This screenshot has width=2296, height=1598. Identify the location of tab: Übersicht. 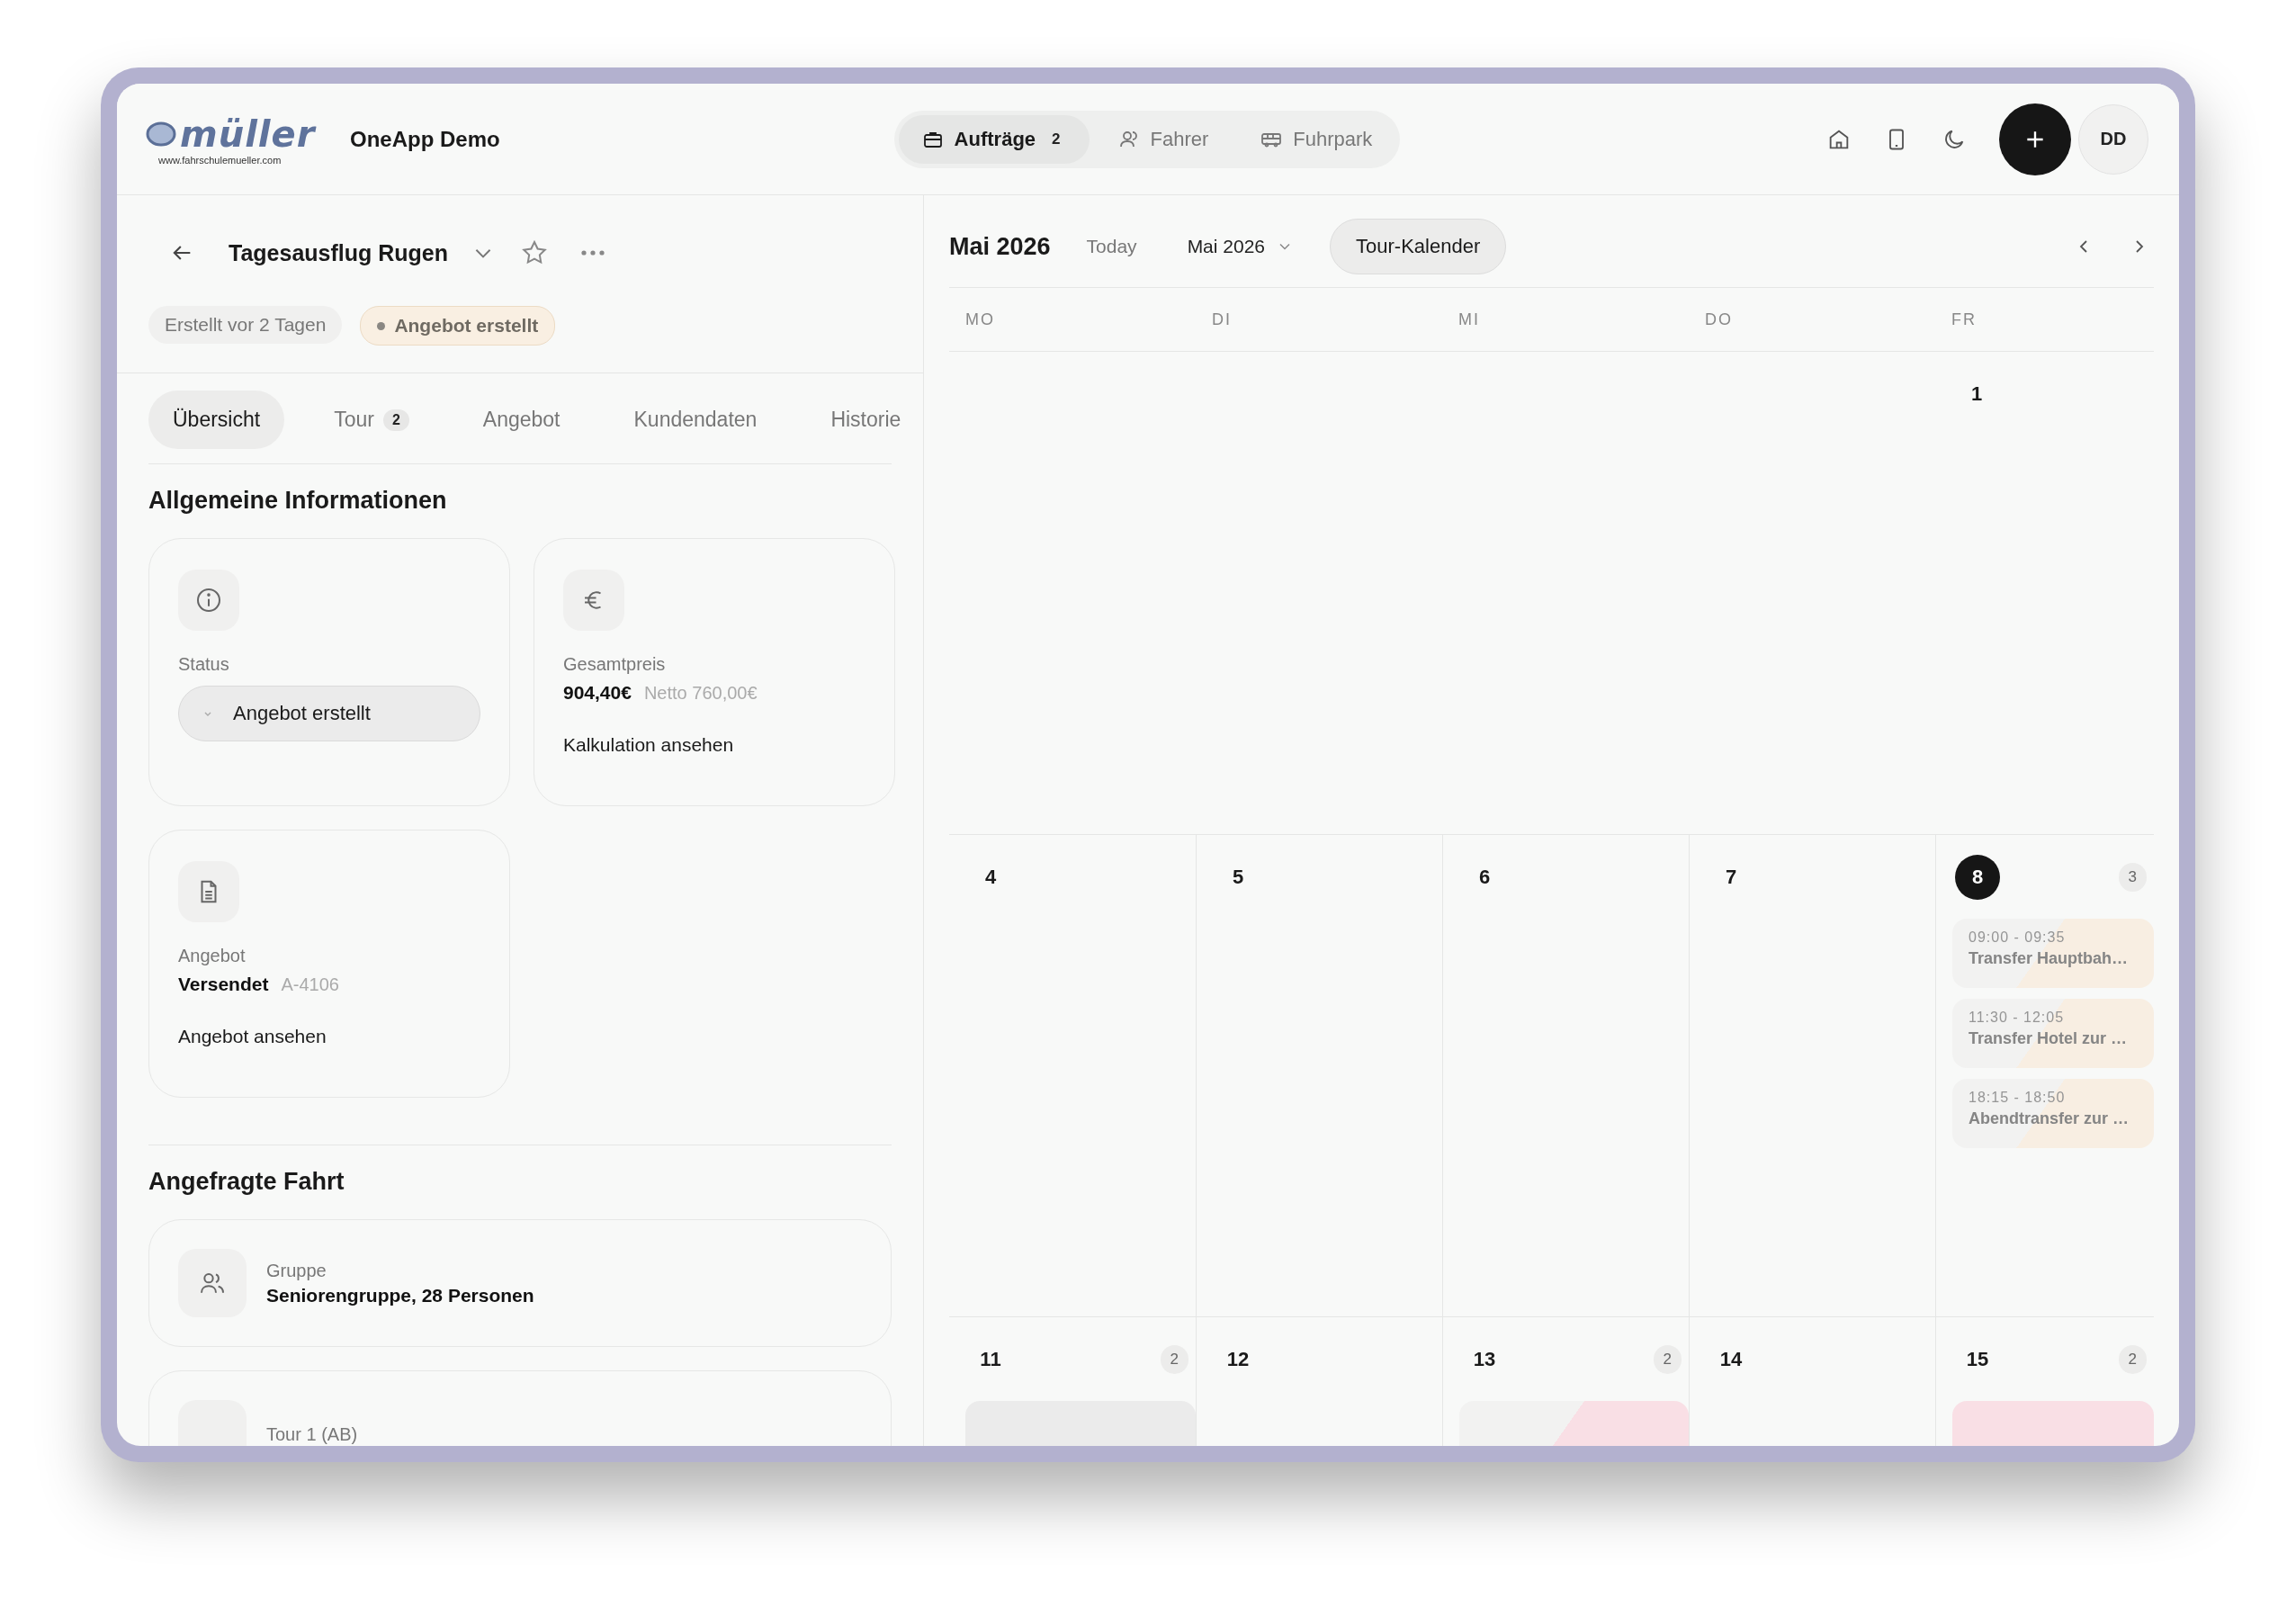
(216, 420).